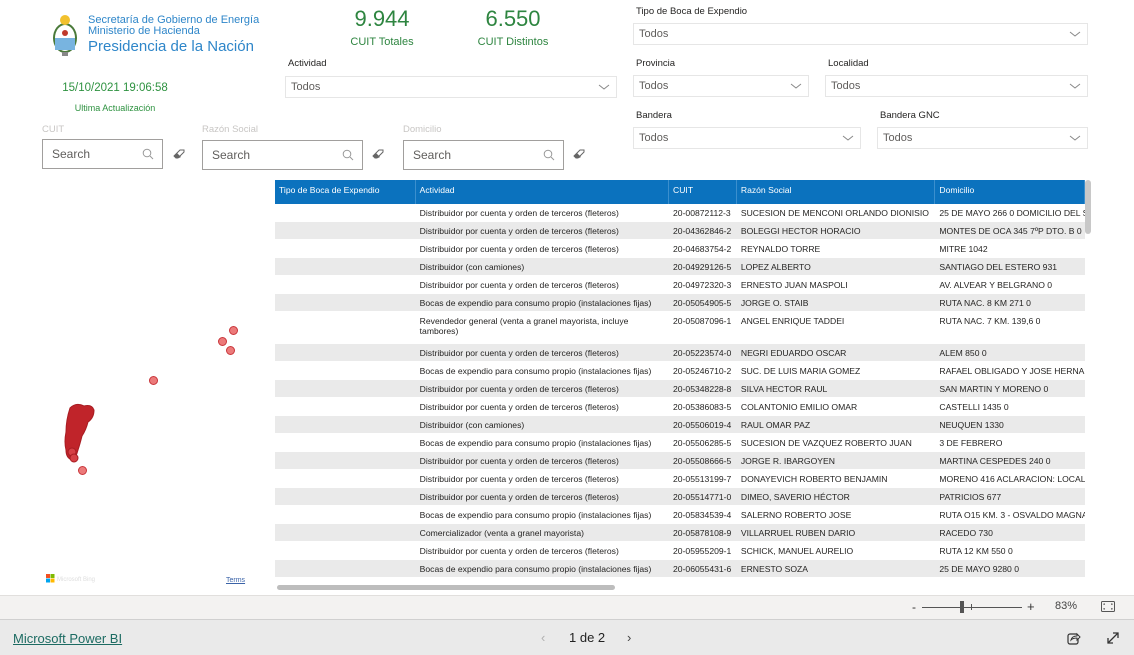 The width and height of the screenshot is (1134, 655). Describe the element at coordinates (747, 138) in the screenshot. I see `bandera-dropdown: Todos` at that location.